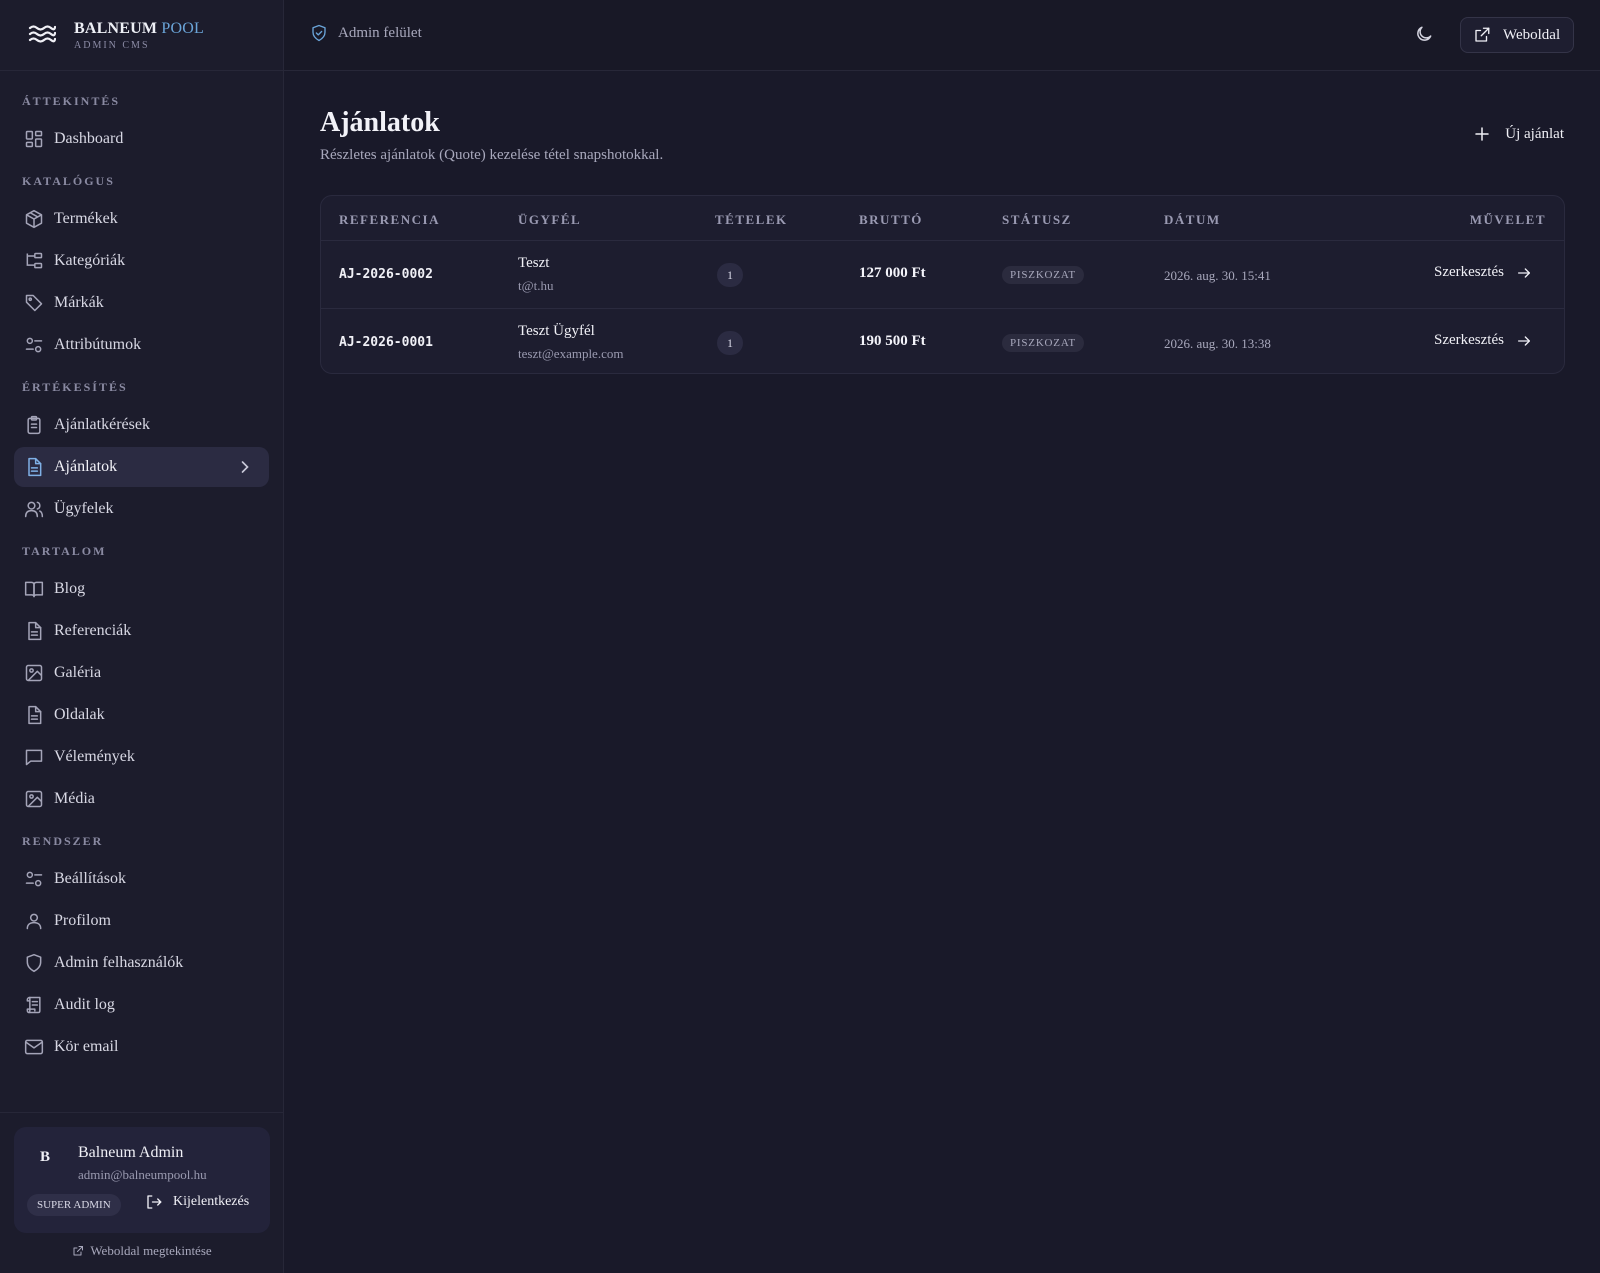 The image size is (1600, 1273). I want to click on quote-reference: AJ-2026-0001, so click(386, 342).